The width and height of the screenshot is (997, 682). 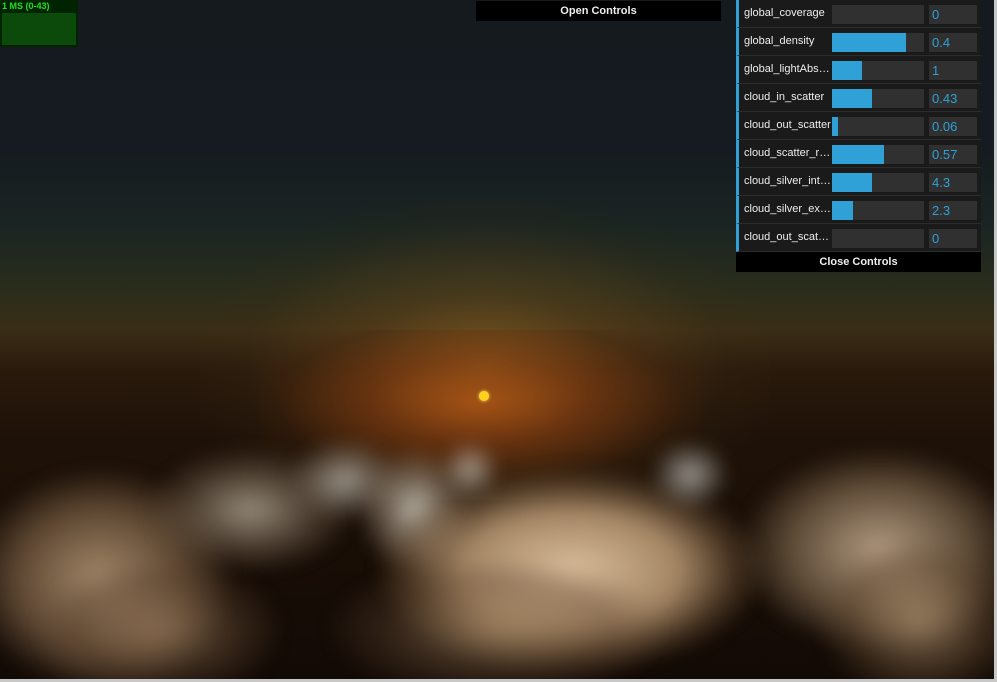 I want to click on controller-row: cloud_out_scatter_ambient, so click(x=858, y=238).